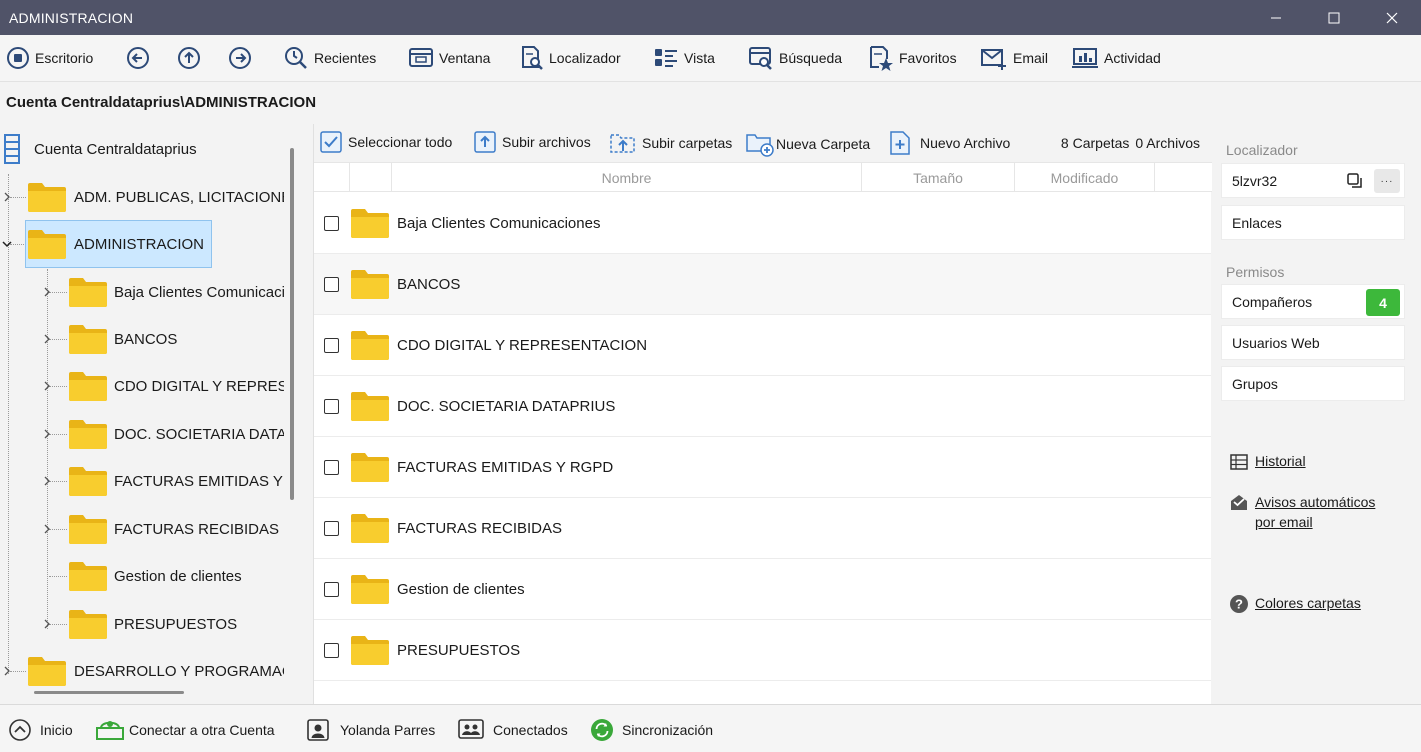  I want to click on tree-item-cdo-digital: CDO DIGITAL Y REPRESENTACION, so click(176, 386).